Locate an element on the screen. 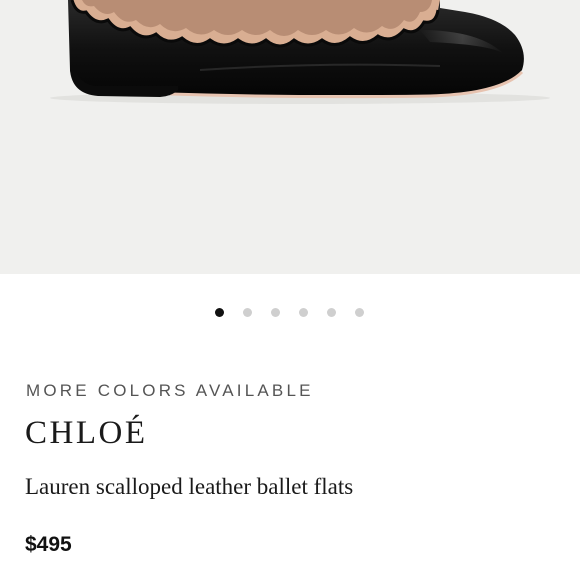 The height and width of the screenshot is (580, 580). gallery-pagination is located at coordinates (290, 314).